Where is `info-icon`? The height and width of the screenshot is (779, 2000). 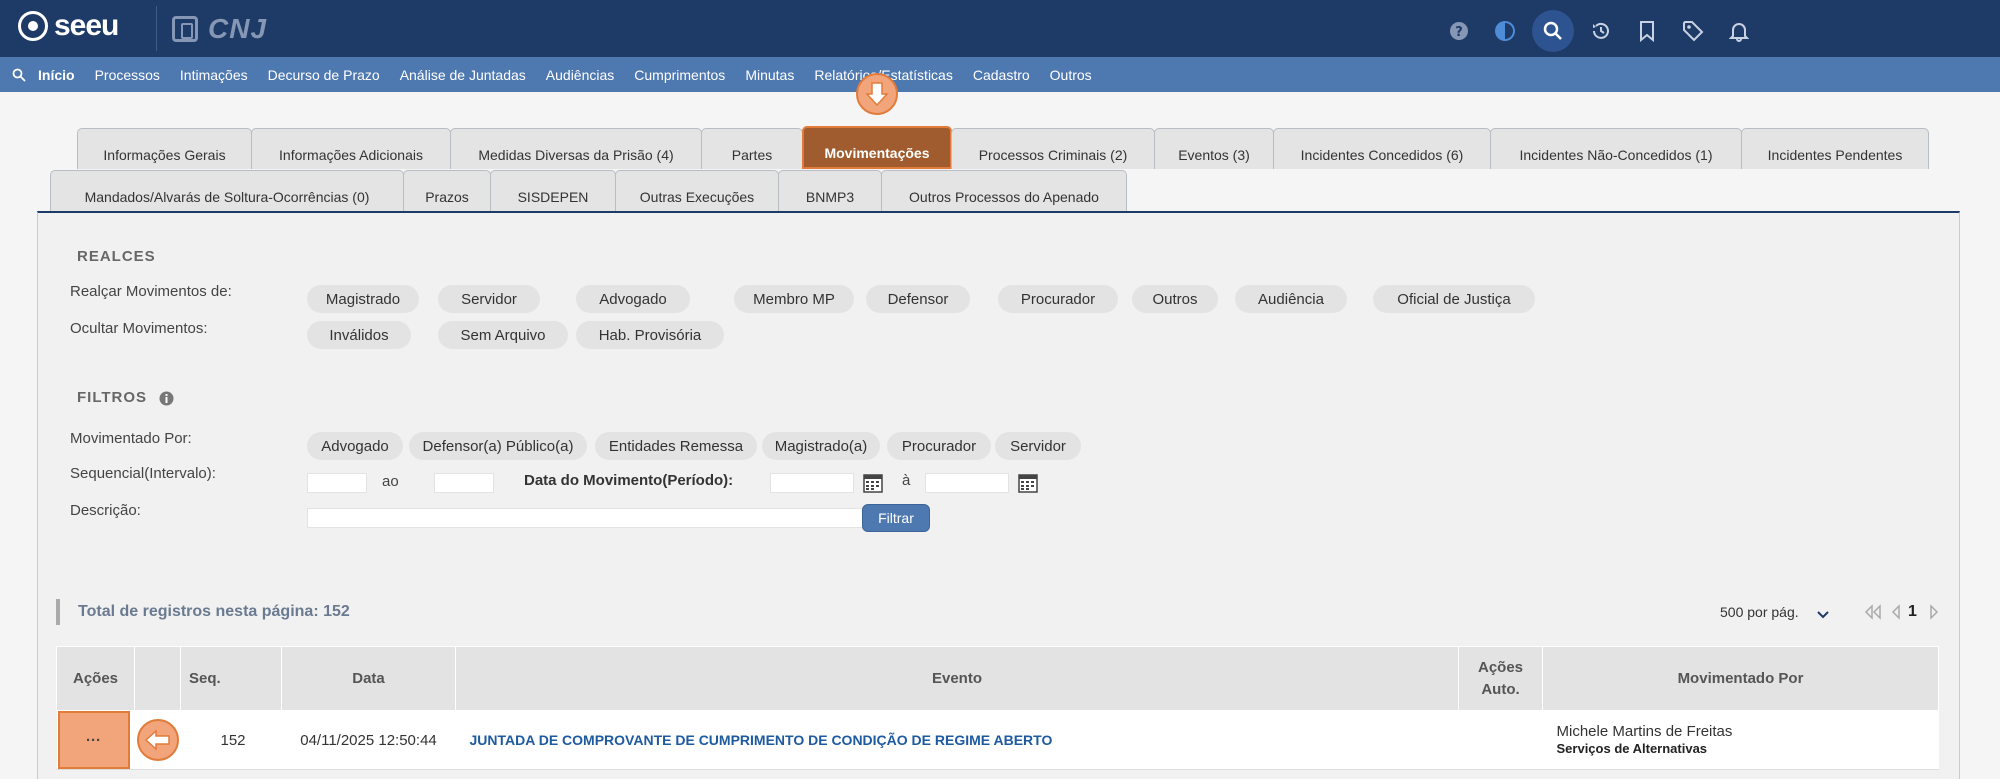 info-icon is located at coordinates (166, 398).